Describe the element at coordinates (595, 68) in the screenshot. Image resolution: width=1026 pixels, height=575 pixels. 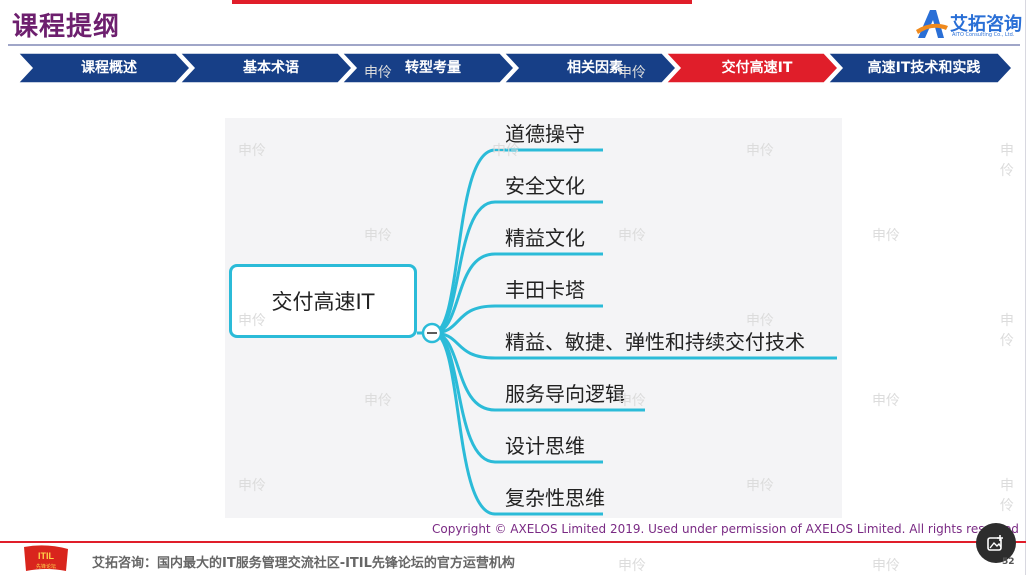
I see `nav-item-factors: 相关因素` at that location.